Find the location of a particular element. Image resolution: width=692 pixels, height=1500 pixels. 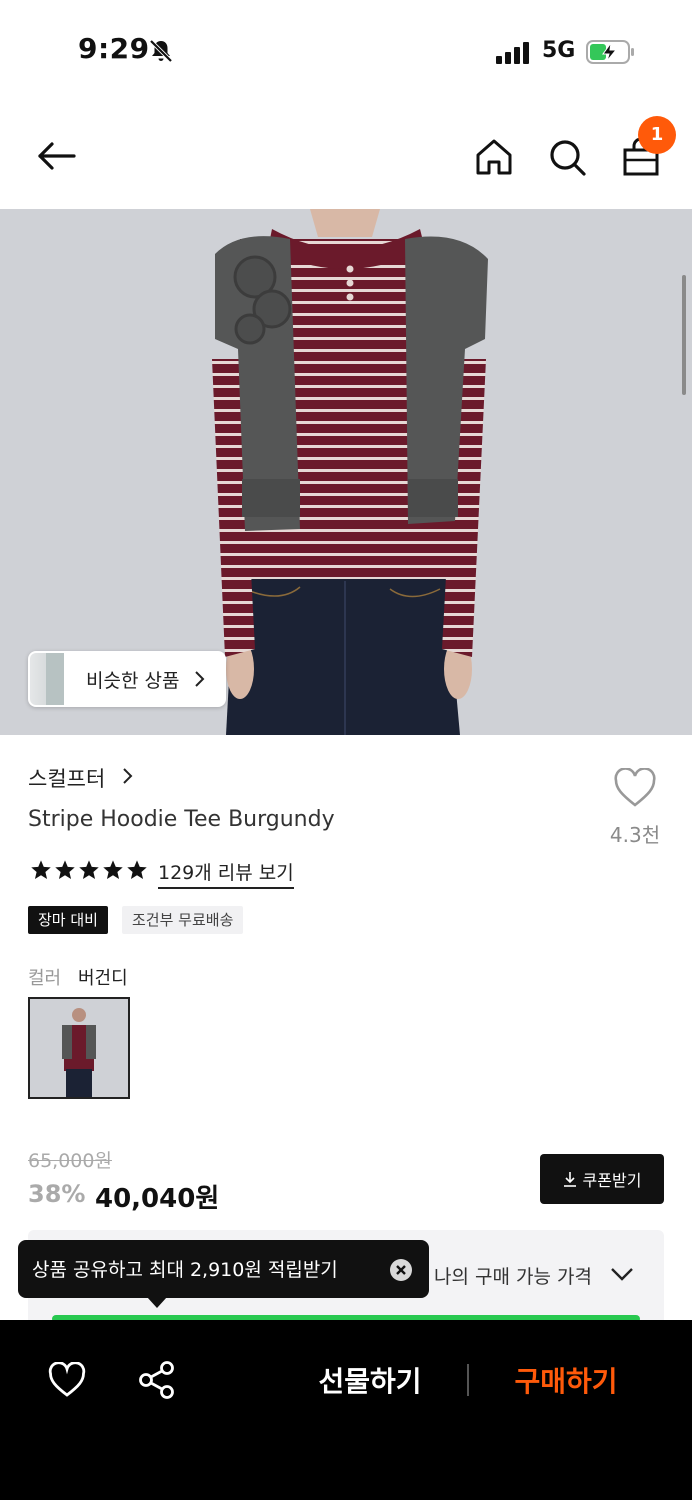

chevron-down-icon is located at coordinates (622, 1274).